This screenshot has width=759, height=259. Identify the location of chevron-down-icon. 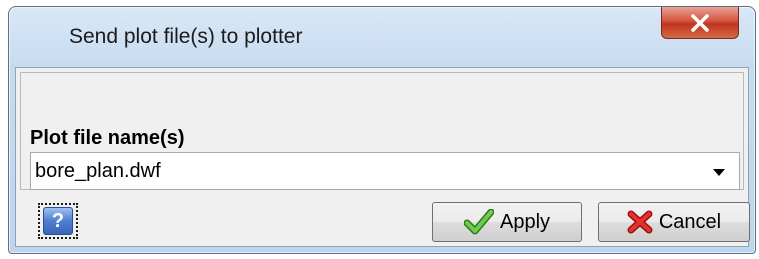
(719, 172).